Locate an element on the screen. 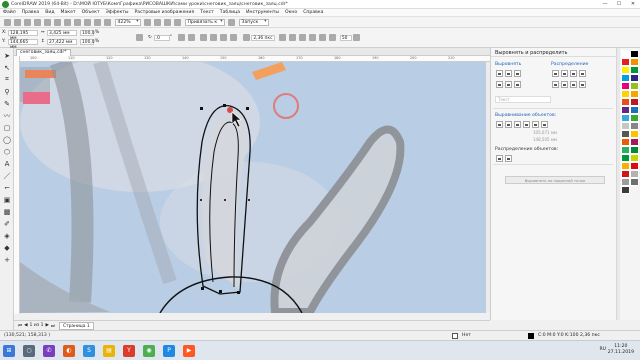 The height and width of the screenshot is (360, 640). viber-icon: ✆ is located at coordinates (49, 350).